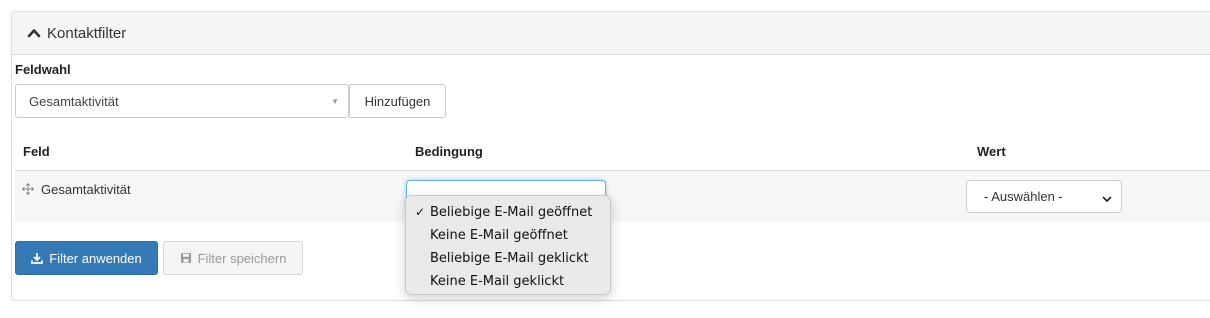 The height and width of the screenshot is (318, 1210). I want to click on save-filter-button: Filter speichern, so click(233, 258).